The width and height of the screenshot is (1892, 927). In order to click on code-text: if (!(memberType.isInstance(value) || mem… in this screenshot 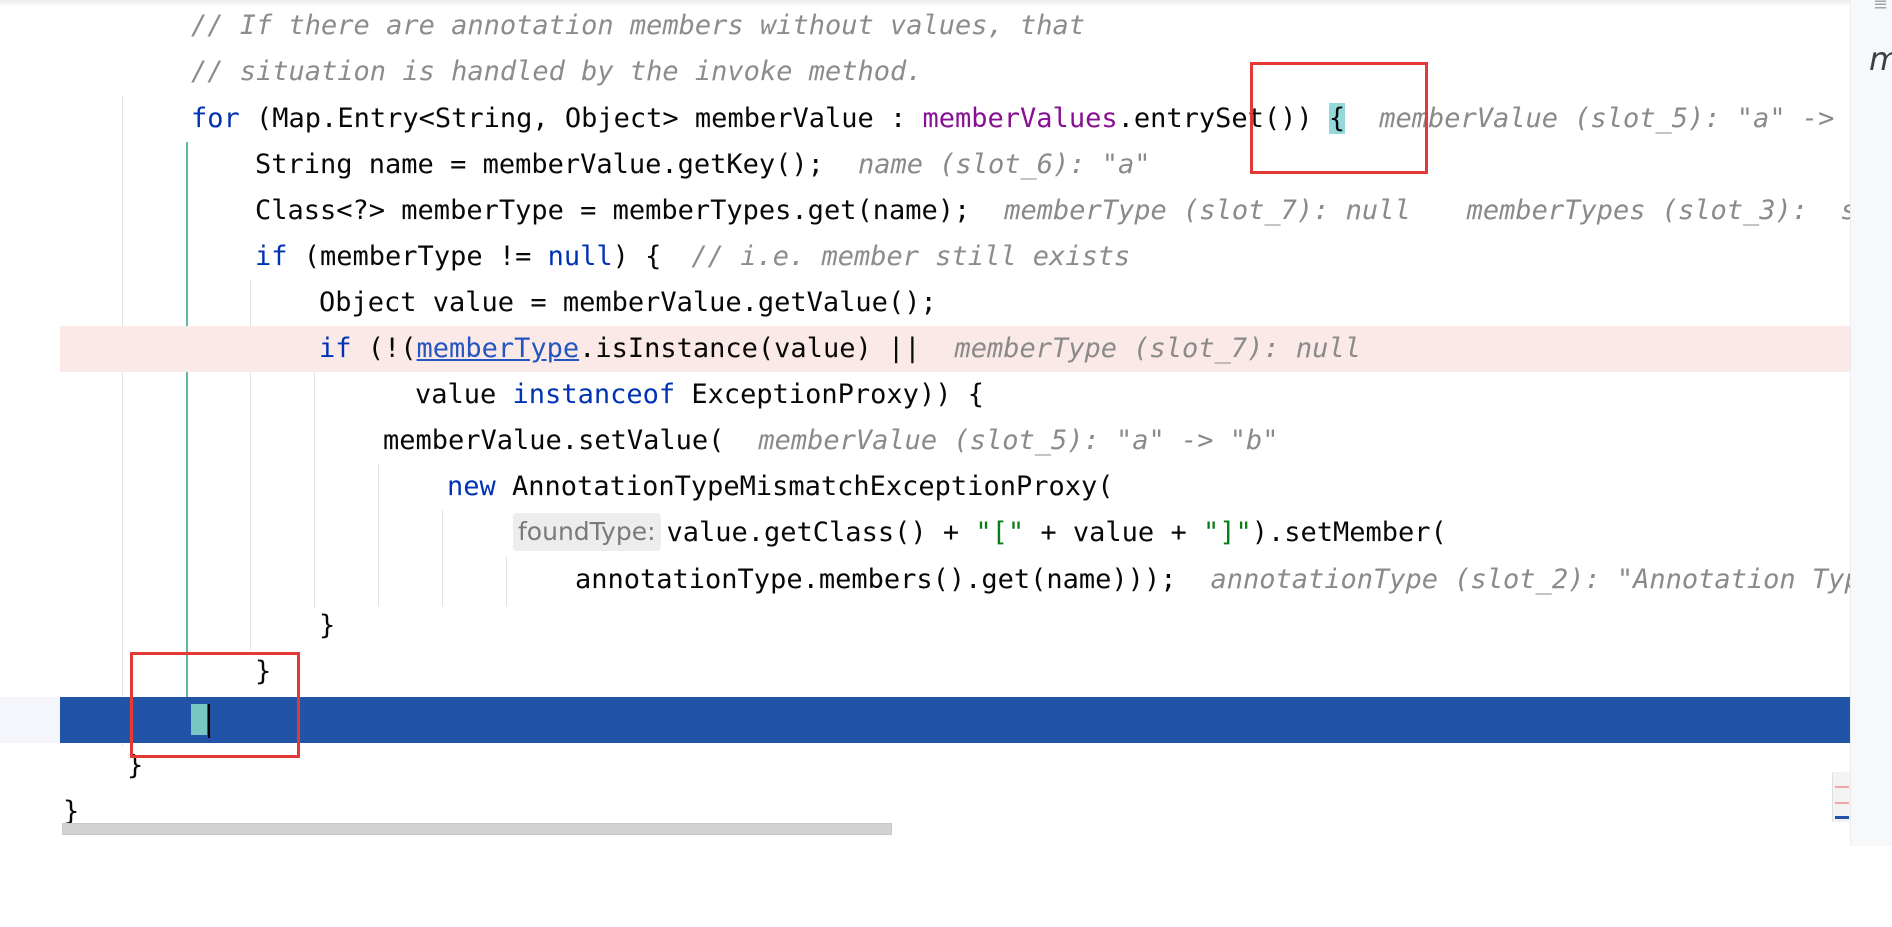, I will do `click(840, 349)`.